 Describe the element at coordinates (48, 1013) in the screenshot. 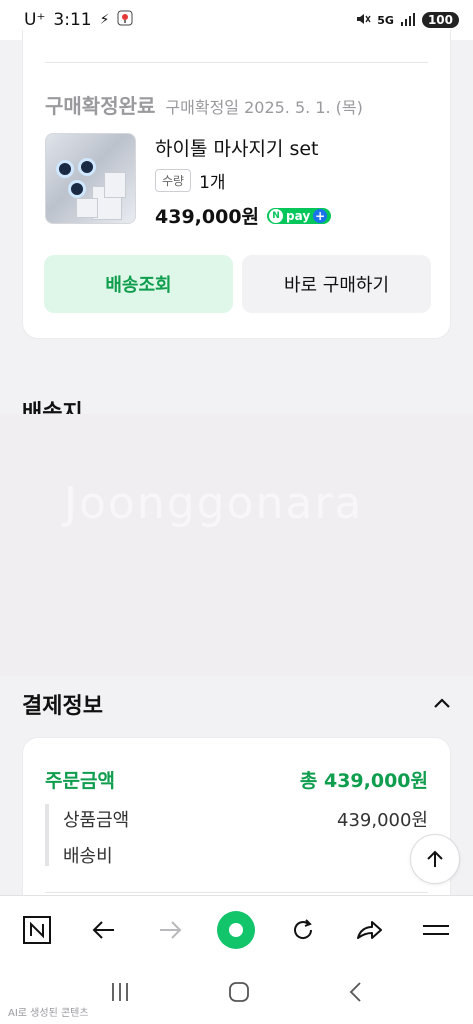

I see `ai-generated-note: AI로 생성된 콘텐츠` at that location.